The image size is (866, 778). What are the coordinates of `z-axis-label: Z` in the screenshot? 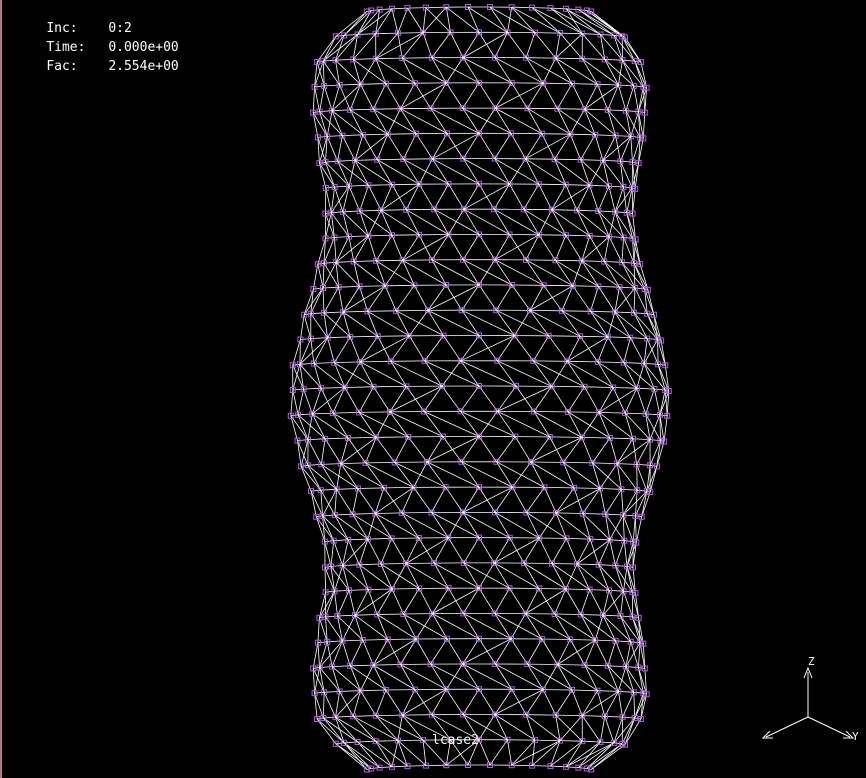 It's located at (811, 661).